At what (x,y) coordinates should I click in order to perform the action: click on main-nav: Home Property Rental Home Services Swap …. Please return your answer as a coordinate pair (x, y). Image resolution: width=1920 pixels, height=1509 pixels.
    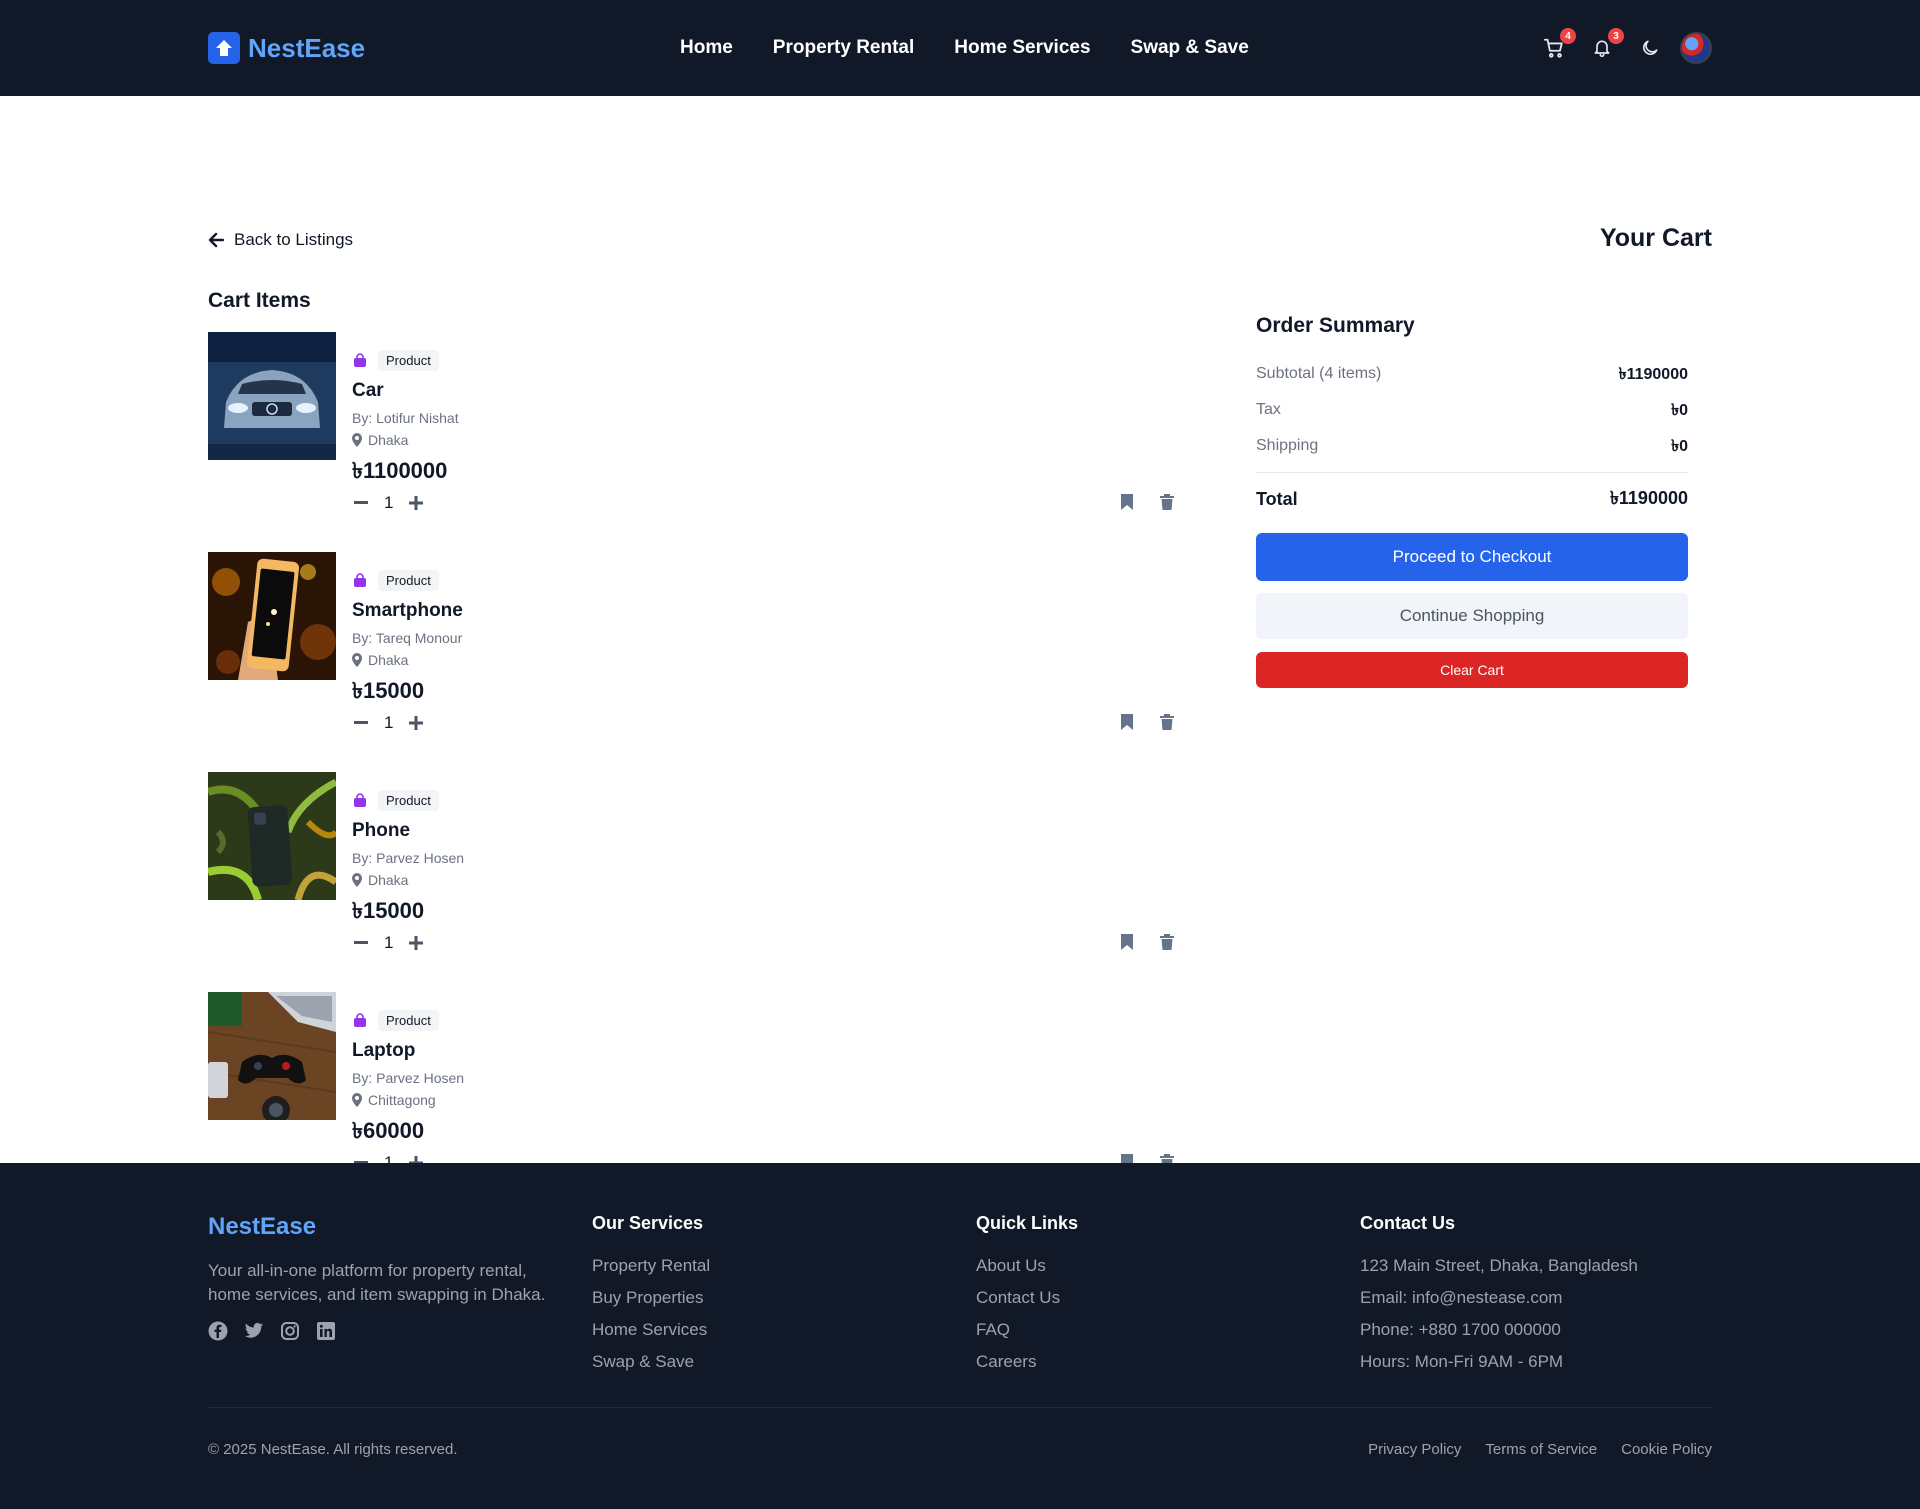
    Looking at the image, I should click on (964, 48).